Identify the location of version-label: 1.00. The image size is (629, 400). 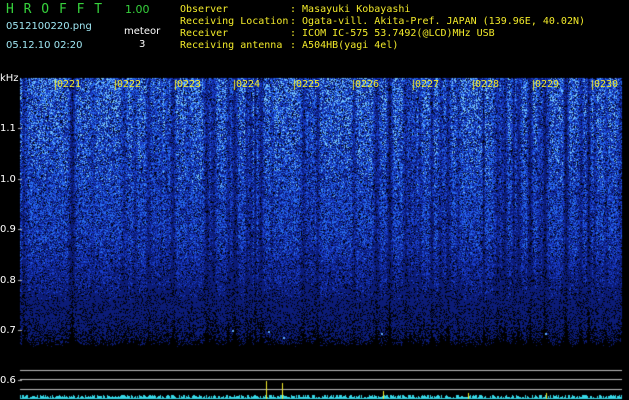
(137, 9).